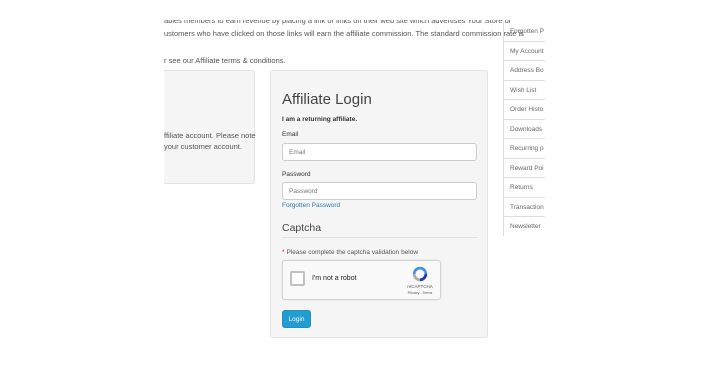 This screenshot has width=710, height=380. I want to click on sidebar-item-reward-points: Reward Poi, so click(524, 168).